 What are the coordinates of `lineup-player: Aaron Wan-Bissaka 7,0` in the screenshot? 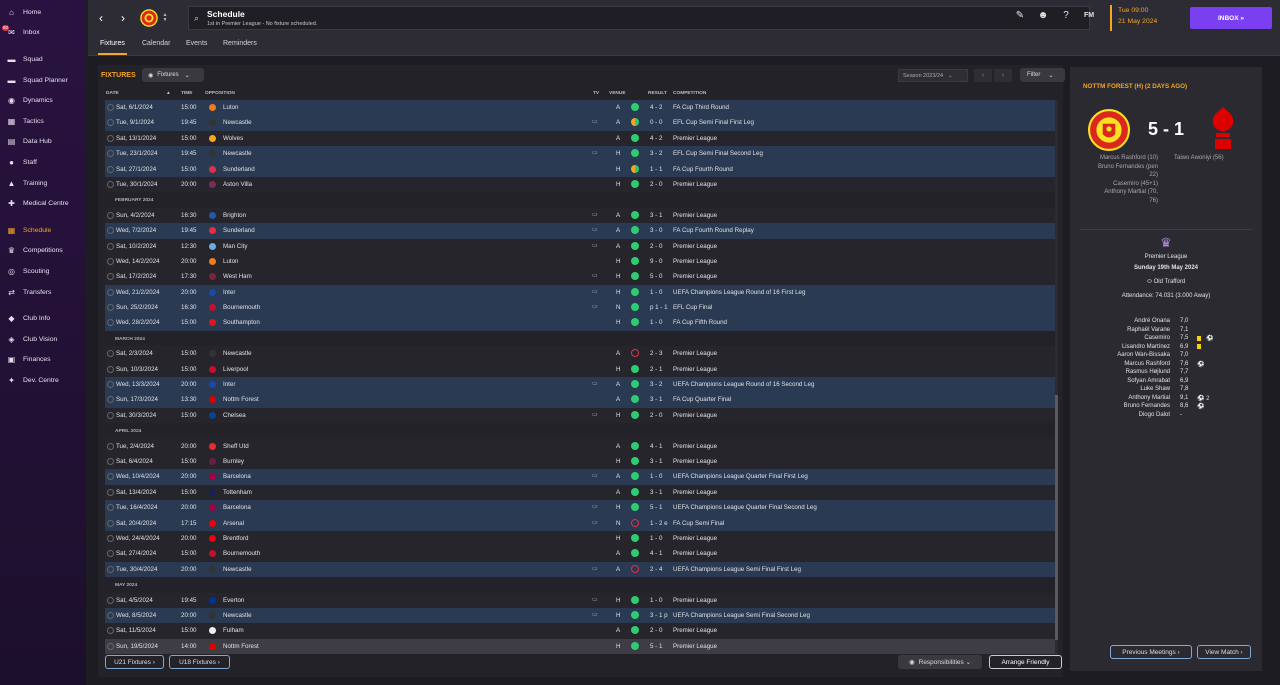 It's located at (1166, 356).